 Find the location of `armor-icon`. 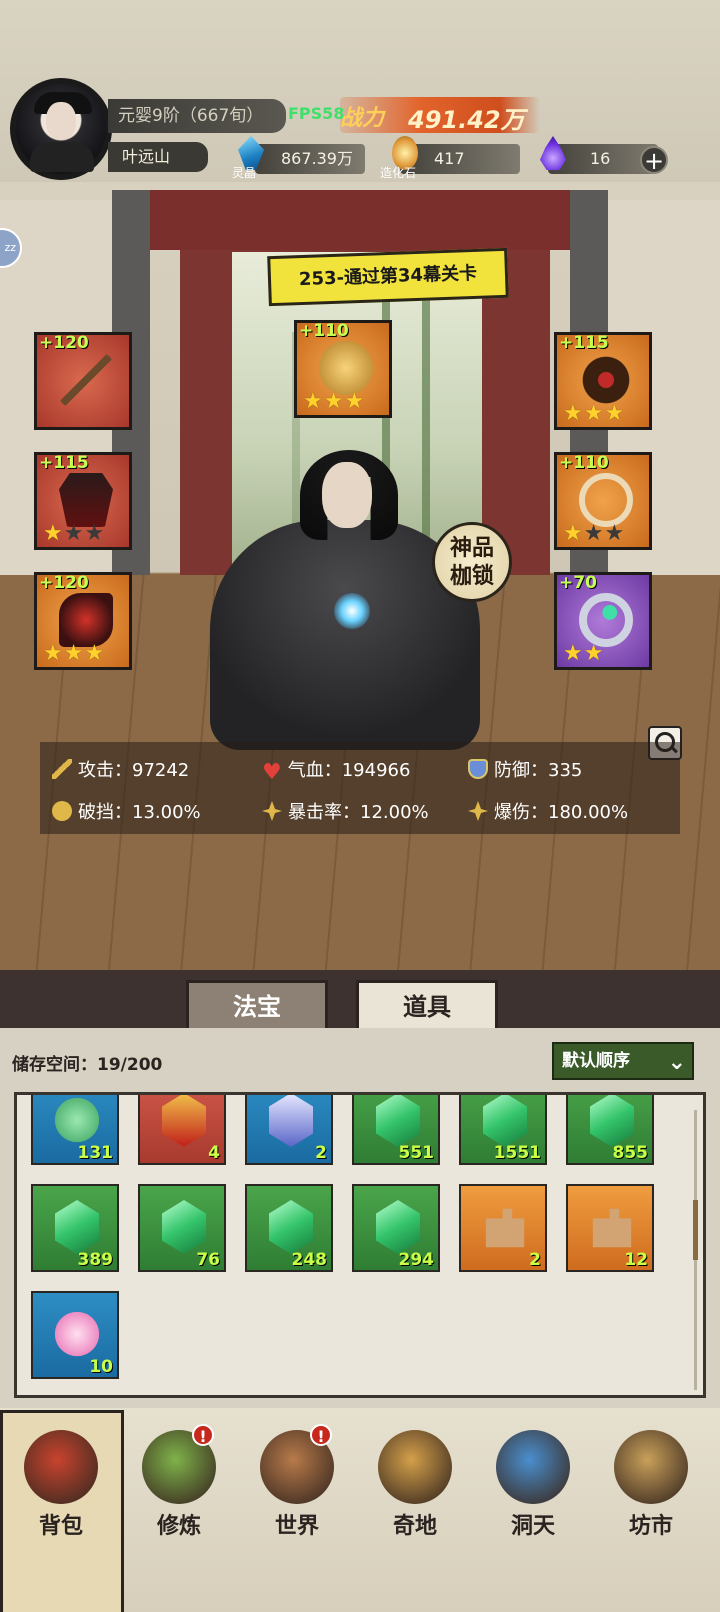

armor-icon is located at coordinates (86, 500).